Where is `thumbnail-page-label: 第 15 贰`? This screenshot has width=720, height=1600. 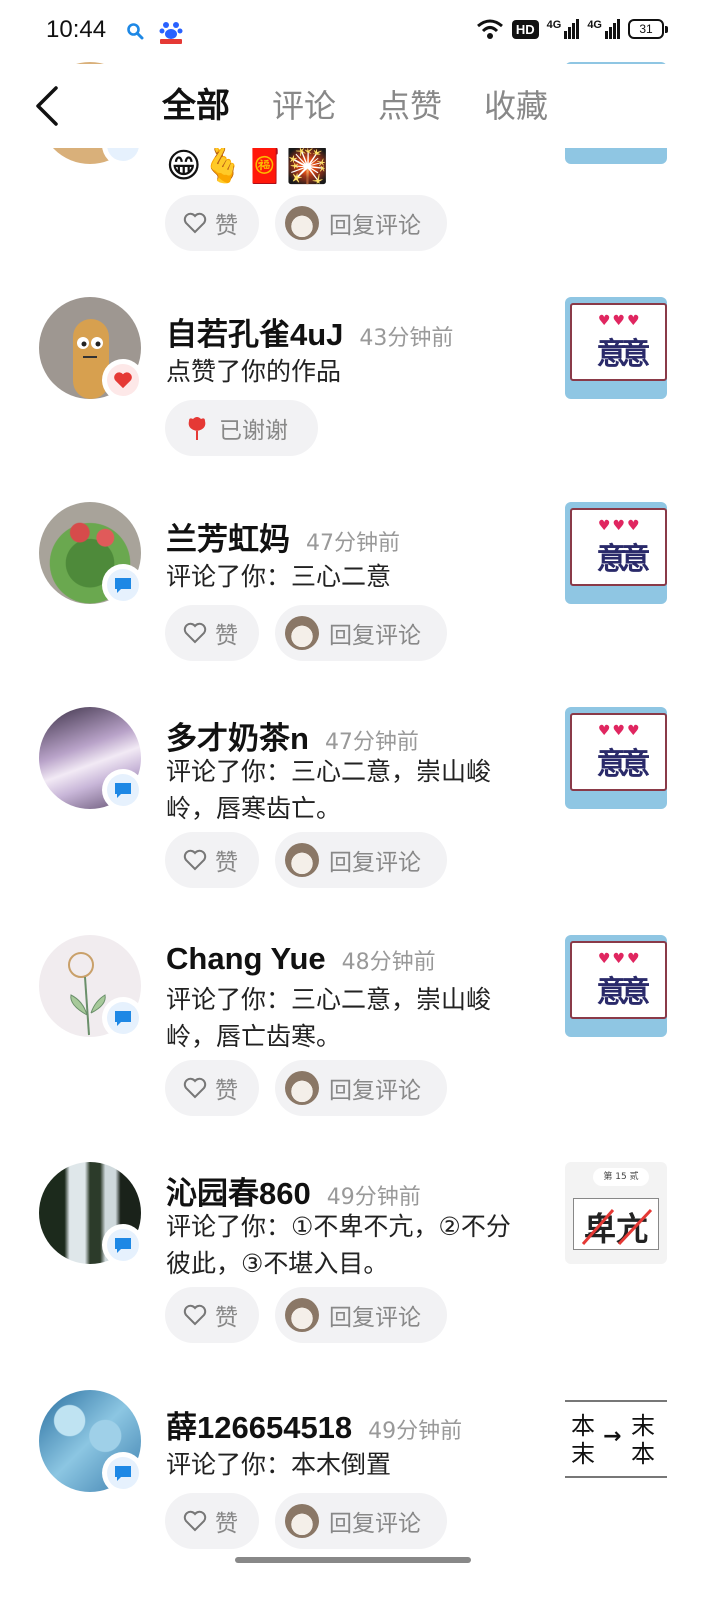 thumbnail-page-label: 第 15 贰 is located at coordinates (621, 1177).